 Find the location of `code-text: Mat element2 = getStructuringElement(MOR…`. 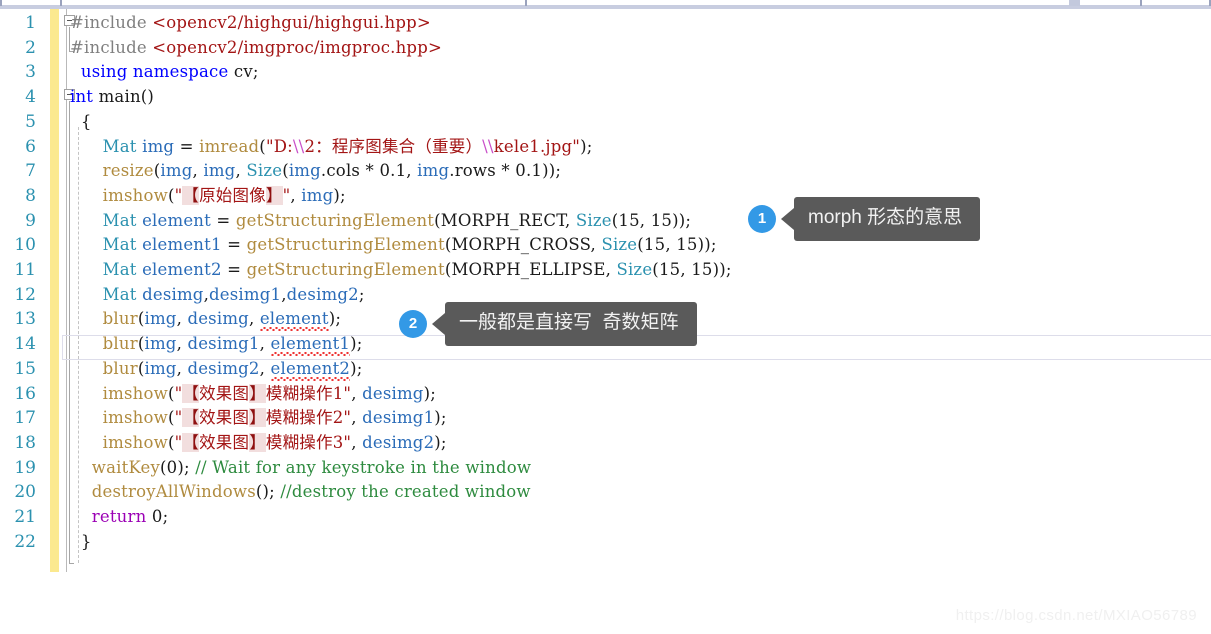

code-text: Mat element2 = getStructuringElement(MOR… is located at coordinates (401, 270).